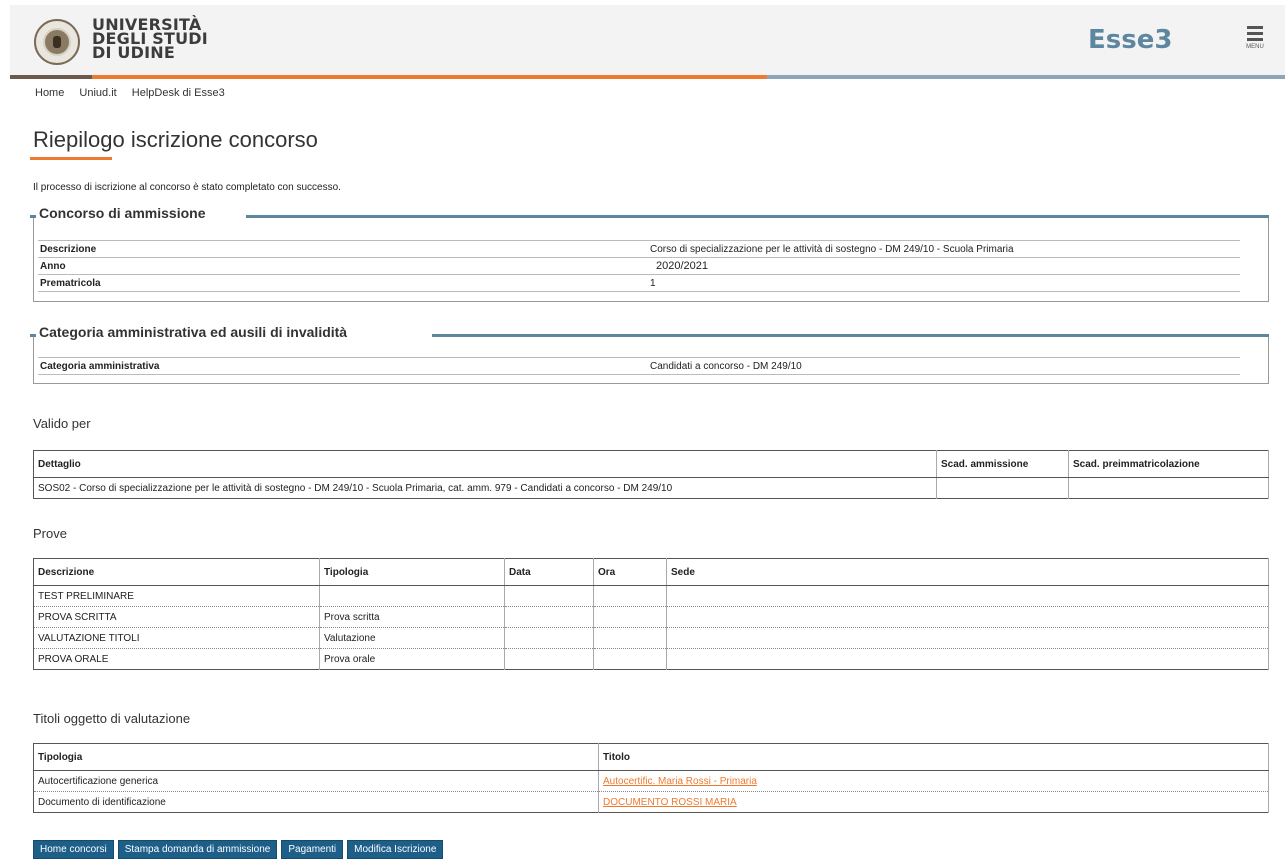 The width and height of the screenshot is (1285, 859). What do you see at coordinates (312, 849) in the screenshot?
I see `pagamenti-button: Pagamenti` at bounding box center [312, 849].